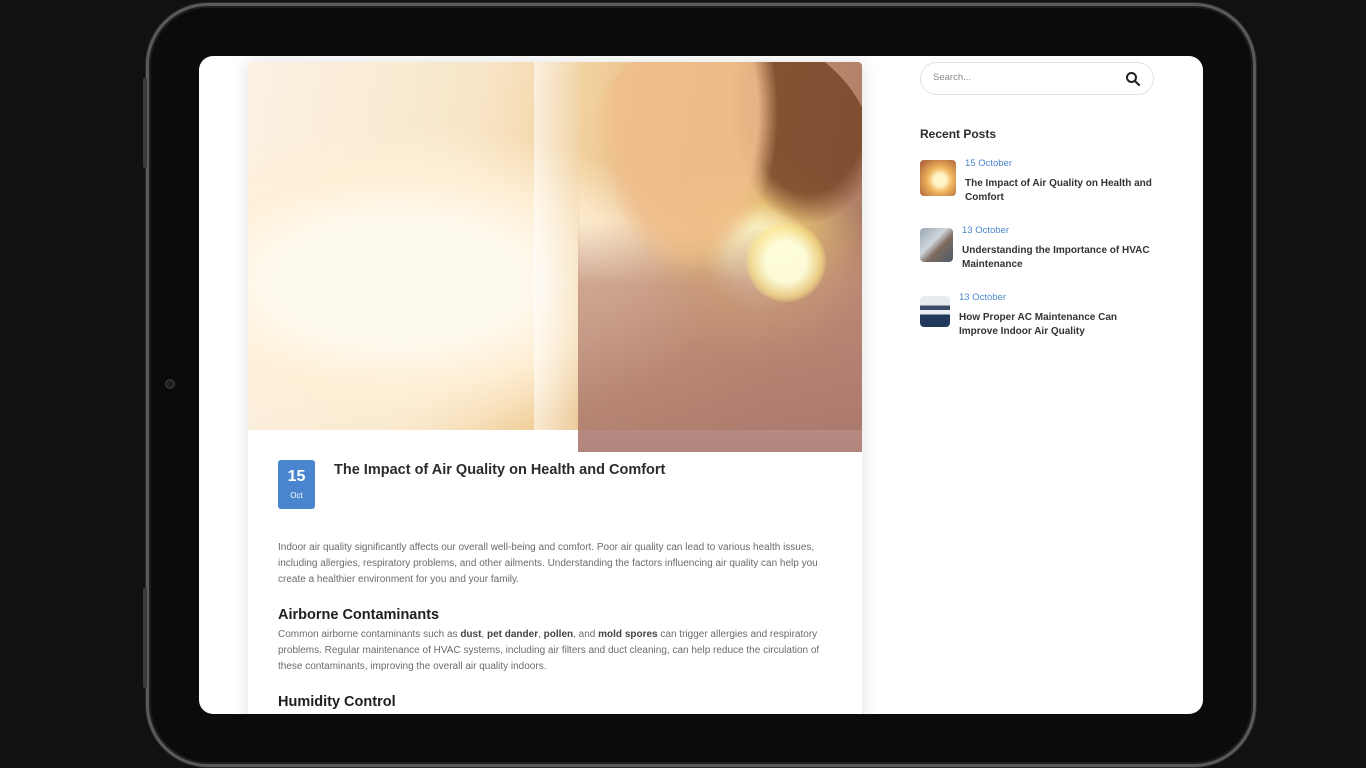 The image size is (1366, 768). I want to click on bold-term: mold spores, so click(628, 634).